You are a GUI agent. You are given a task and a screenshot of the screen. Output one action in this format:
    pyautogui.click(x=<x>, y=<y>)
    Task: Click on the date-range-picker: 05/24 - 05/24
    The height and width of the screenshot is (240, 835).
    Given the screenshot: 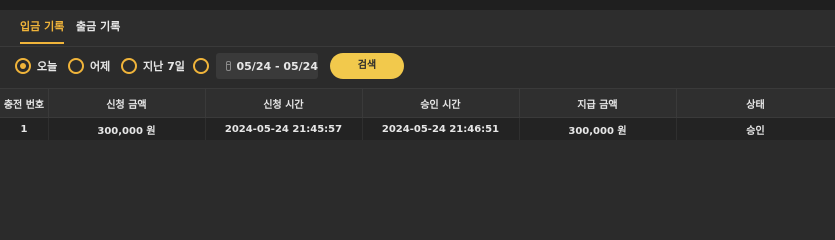 What is the action you would take?
    pyautogui.click(x=267, y=66)
    